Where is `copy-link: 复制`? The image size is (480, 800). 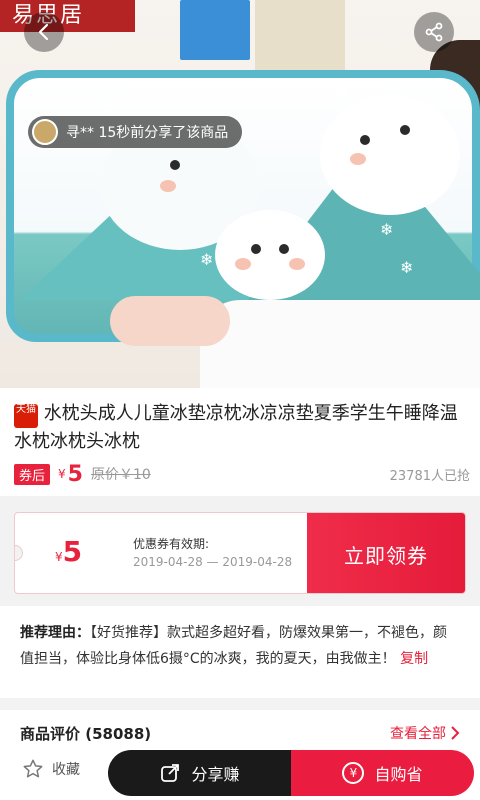 copy-link: 复制 is located at coordinates (414, 659).